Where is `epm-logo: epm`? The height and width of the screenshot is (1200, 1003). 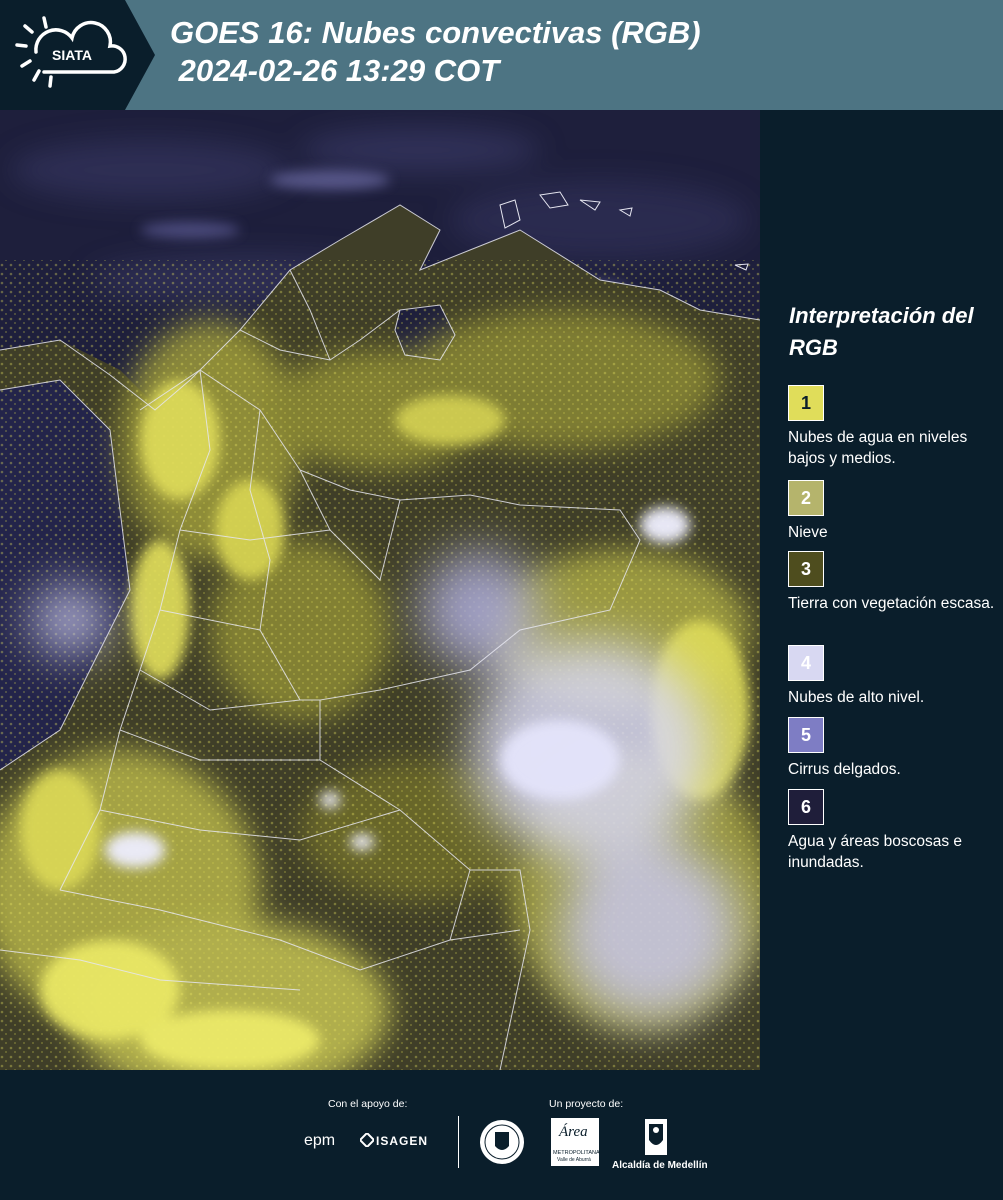
epm-logo: epm is located at coordinates (320, 1140).